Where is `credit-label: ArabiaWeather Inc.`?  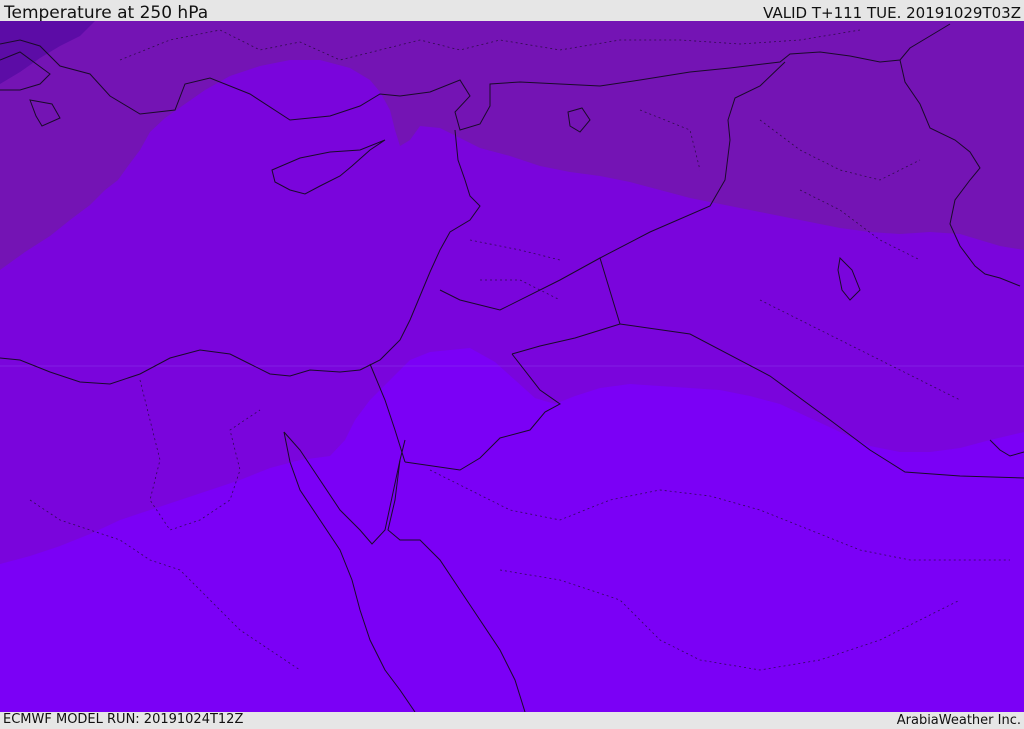
credit-label: ArabiaWeather Inc. is located at coordinates (958, 720).